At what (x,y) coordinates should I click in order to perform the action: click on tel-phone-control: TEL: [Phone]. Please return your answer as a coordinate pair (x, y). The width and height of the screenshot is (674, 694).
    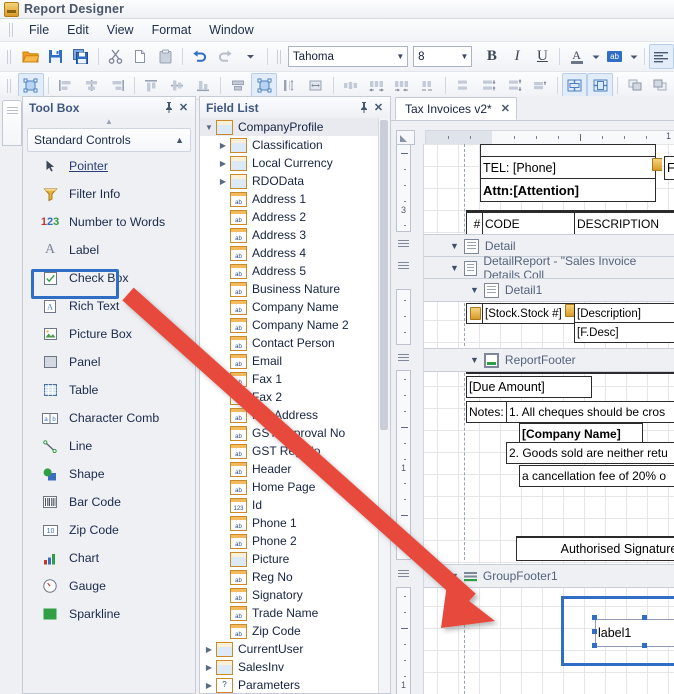
    Looking at the image, I should click on (568, 168).